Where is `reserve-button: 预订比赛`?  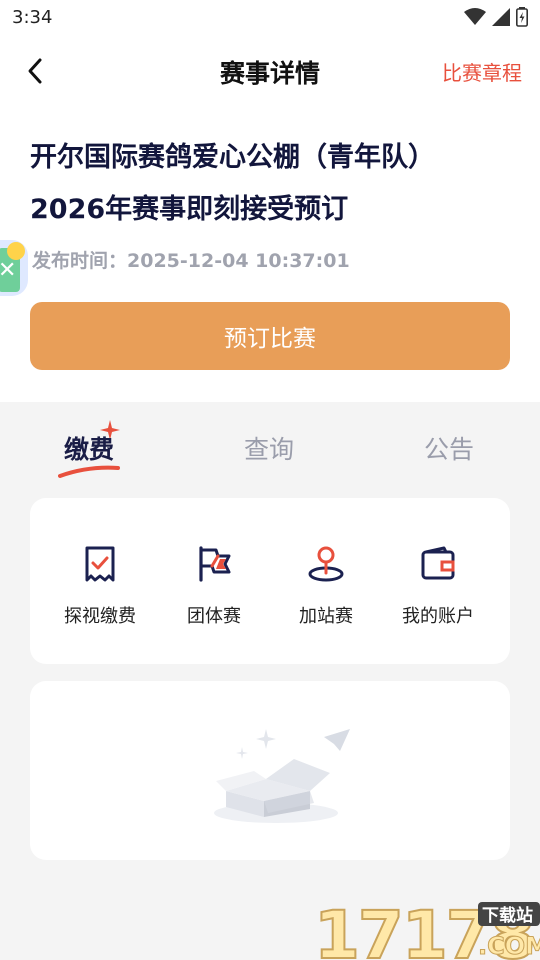
reserve-button: 预订比赛 is located at coordinates (270, 336).